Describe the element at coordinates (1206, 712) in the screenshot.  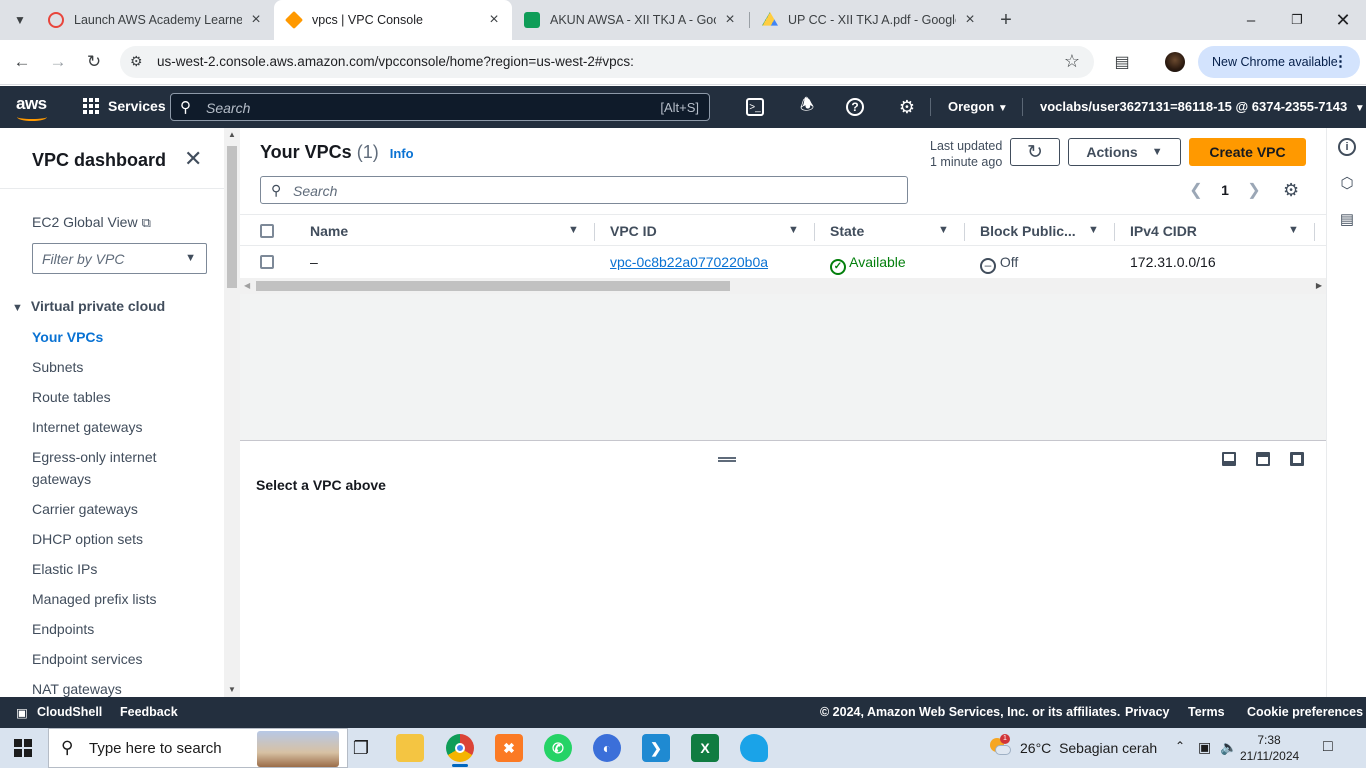
I see `terms-link: Terms` at that location.